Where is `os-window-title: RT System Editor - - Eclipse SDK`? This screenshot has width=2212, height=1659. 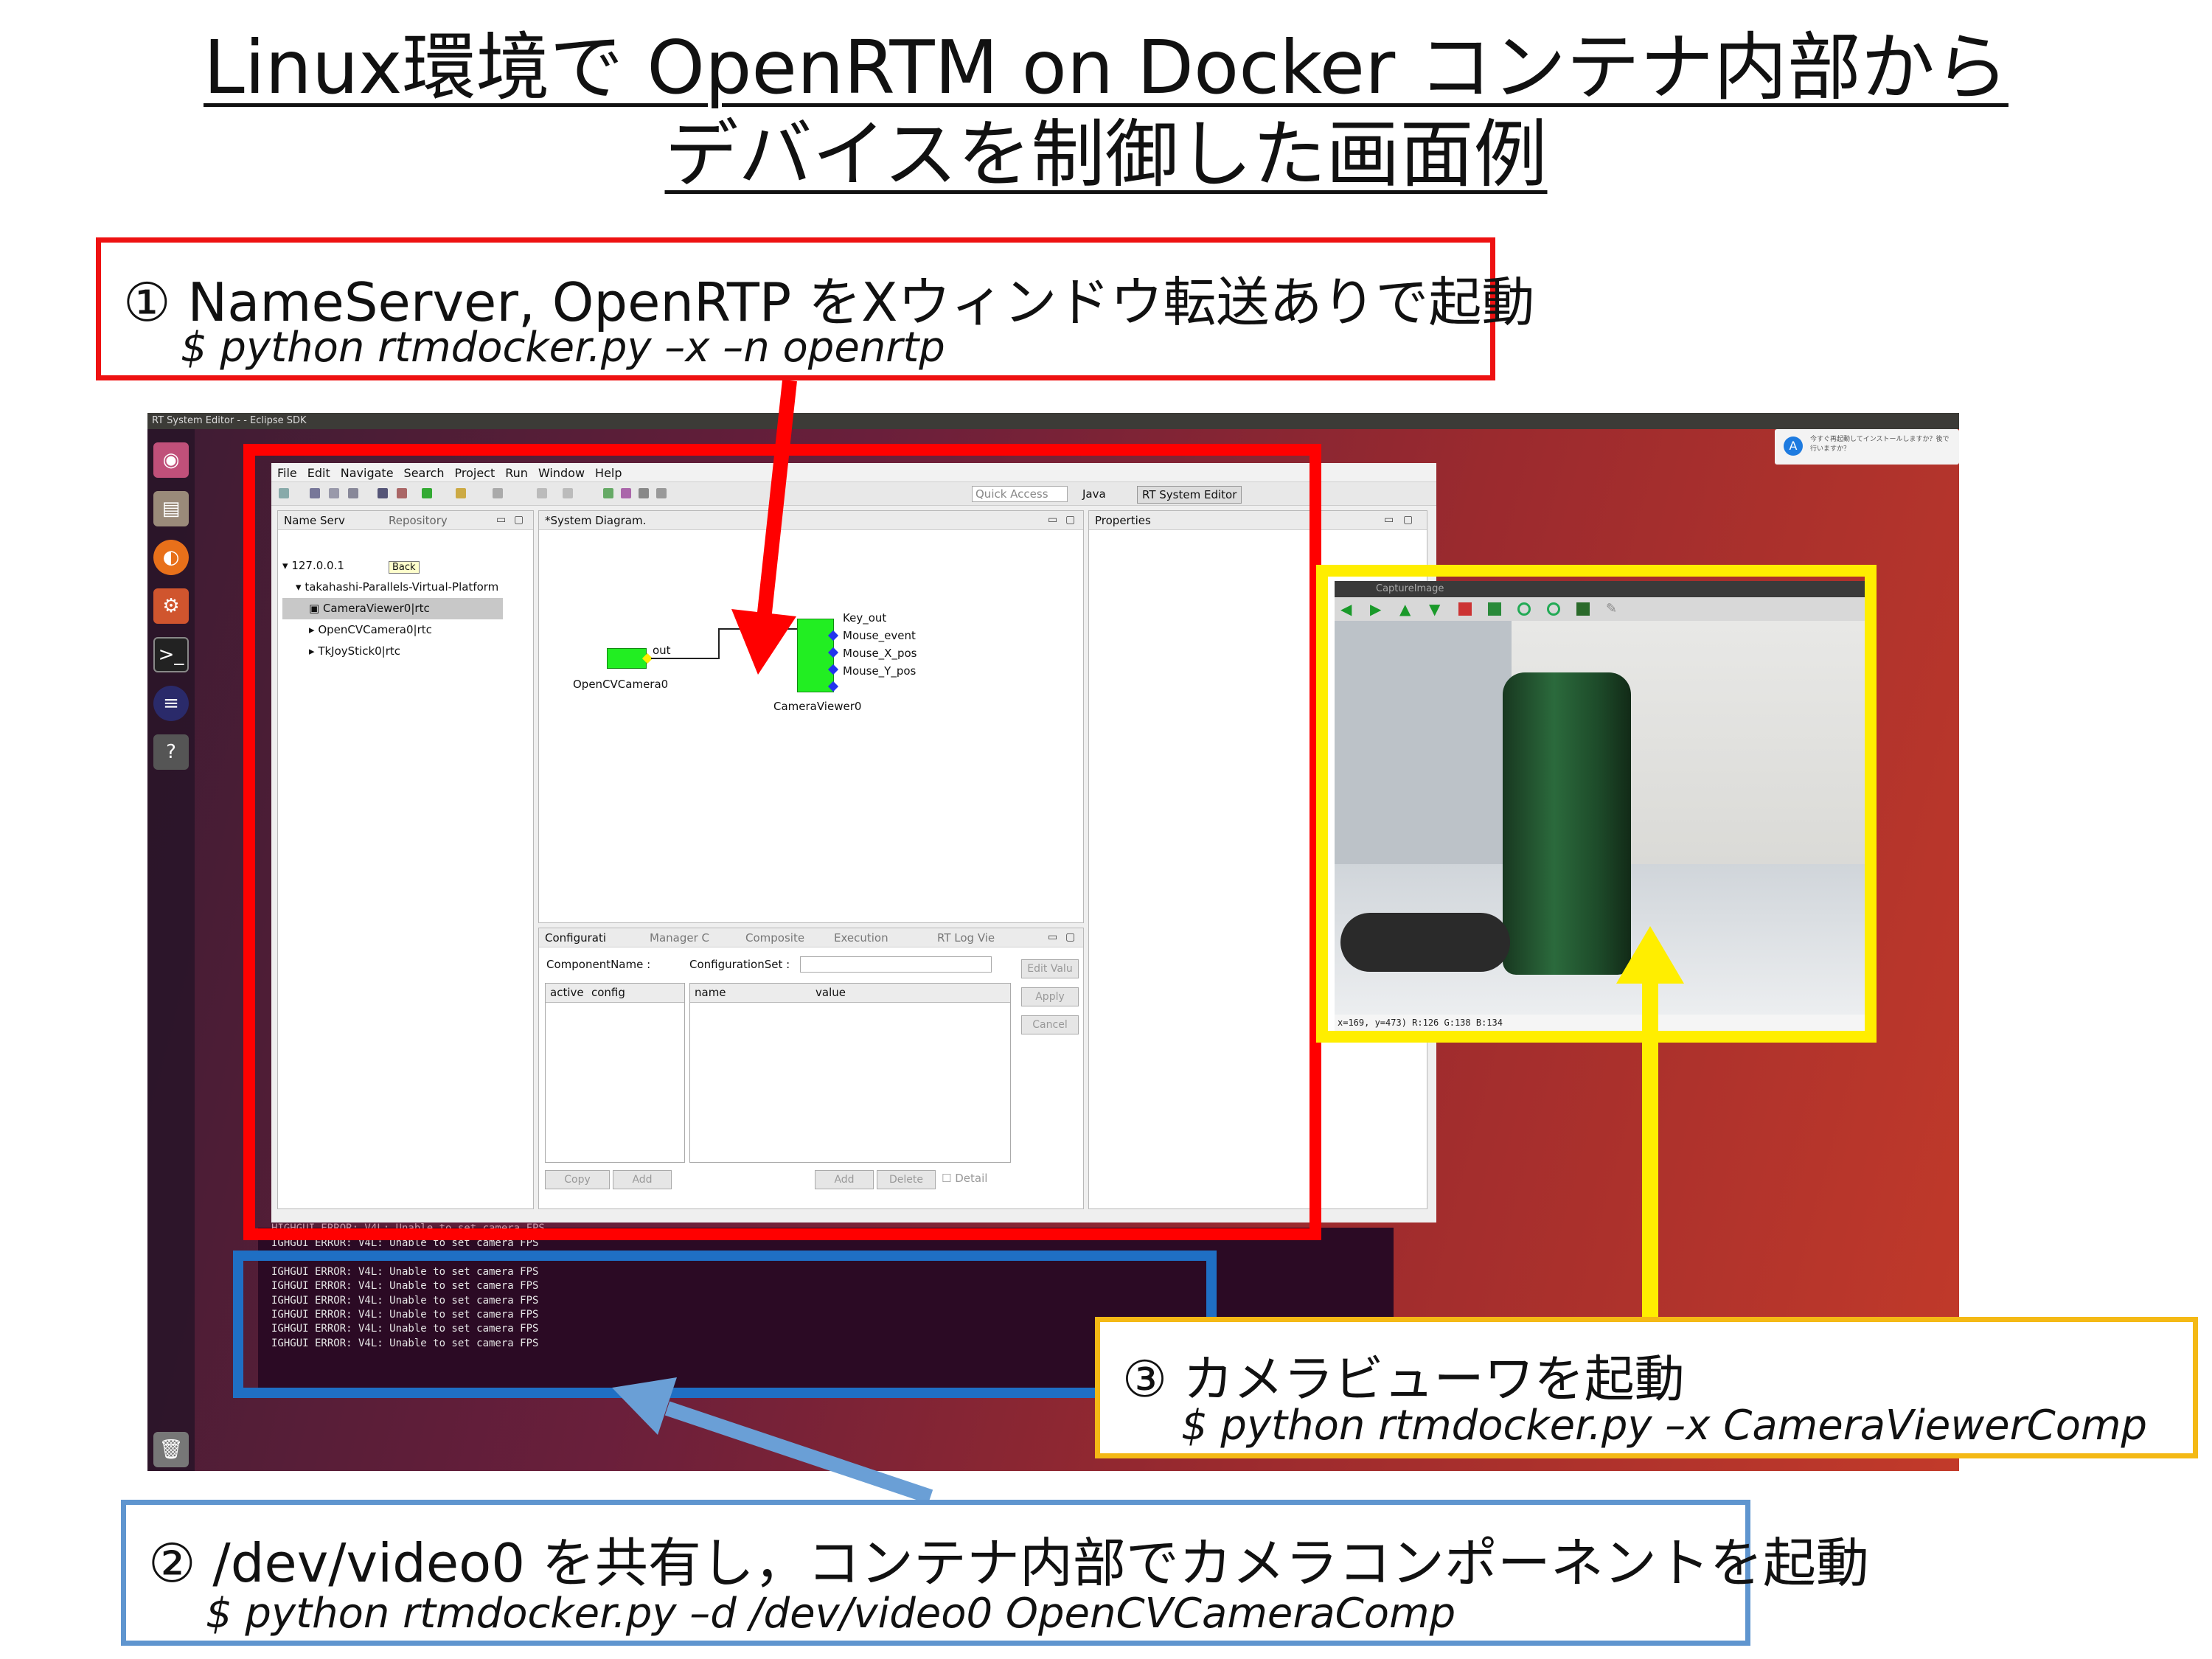 os-window-title: RT System Editor - - Eclipse SDK is located at coordinates (1053, 421).